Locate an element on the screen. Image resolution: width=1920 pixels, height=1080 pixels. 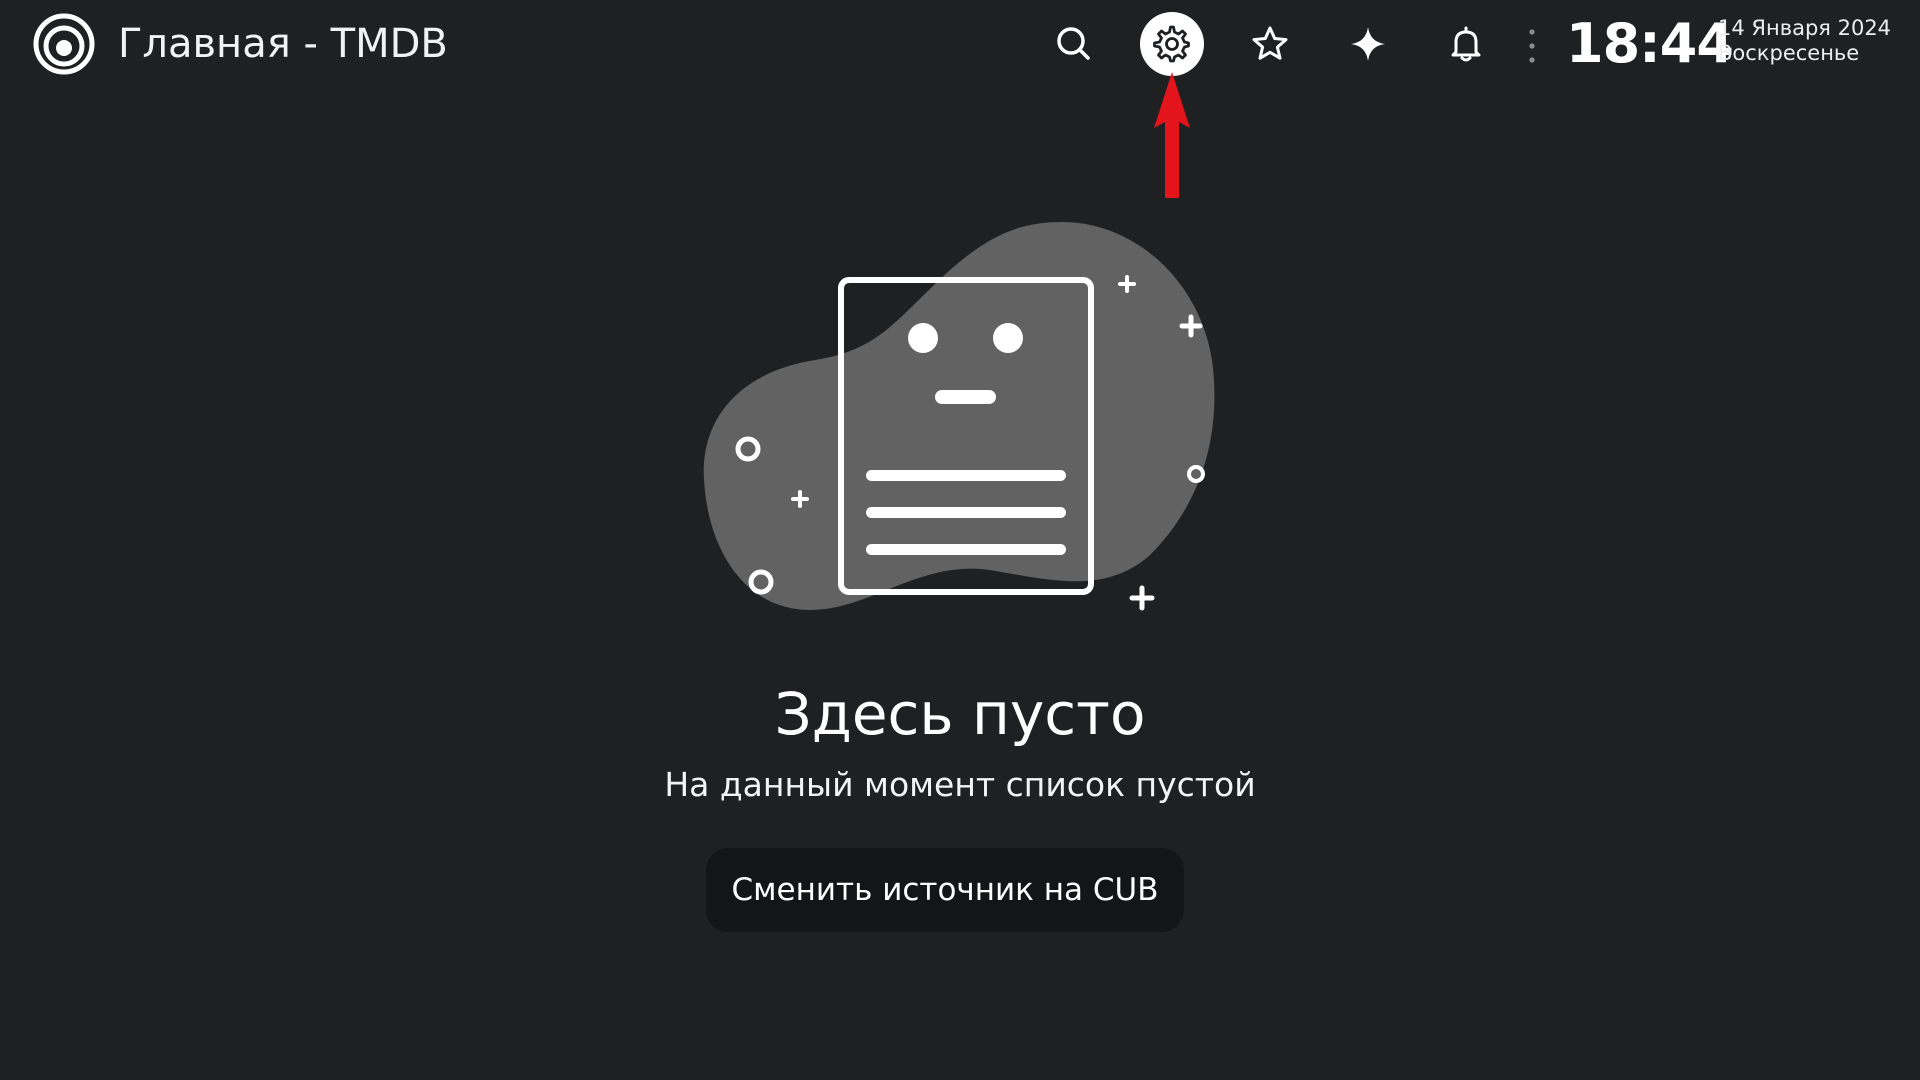
notifications-button is located at coordinates (1466, 44).